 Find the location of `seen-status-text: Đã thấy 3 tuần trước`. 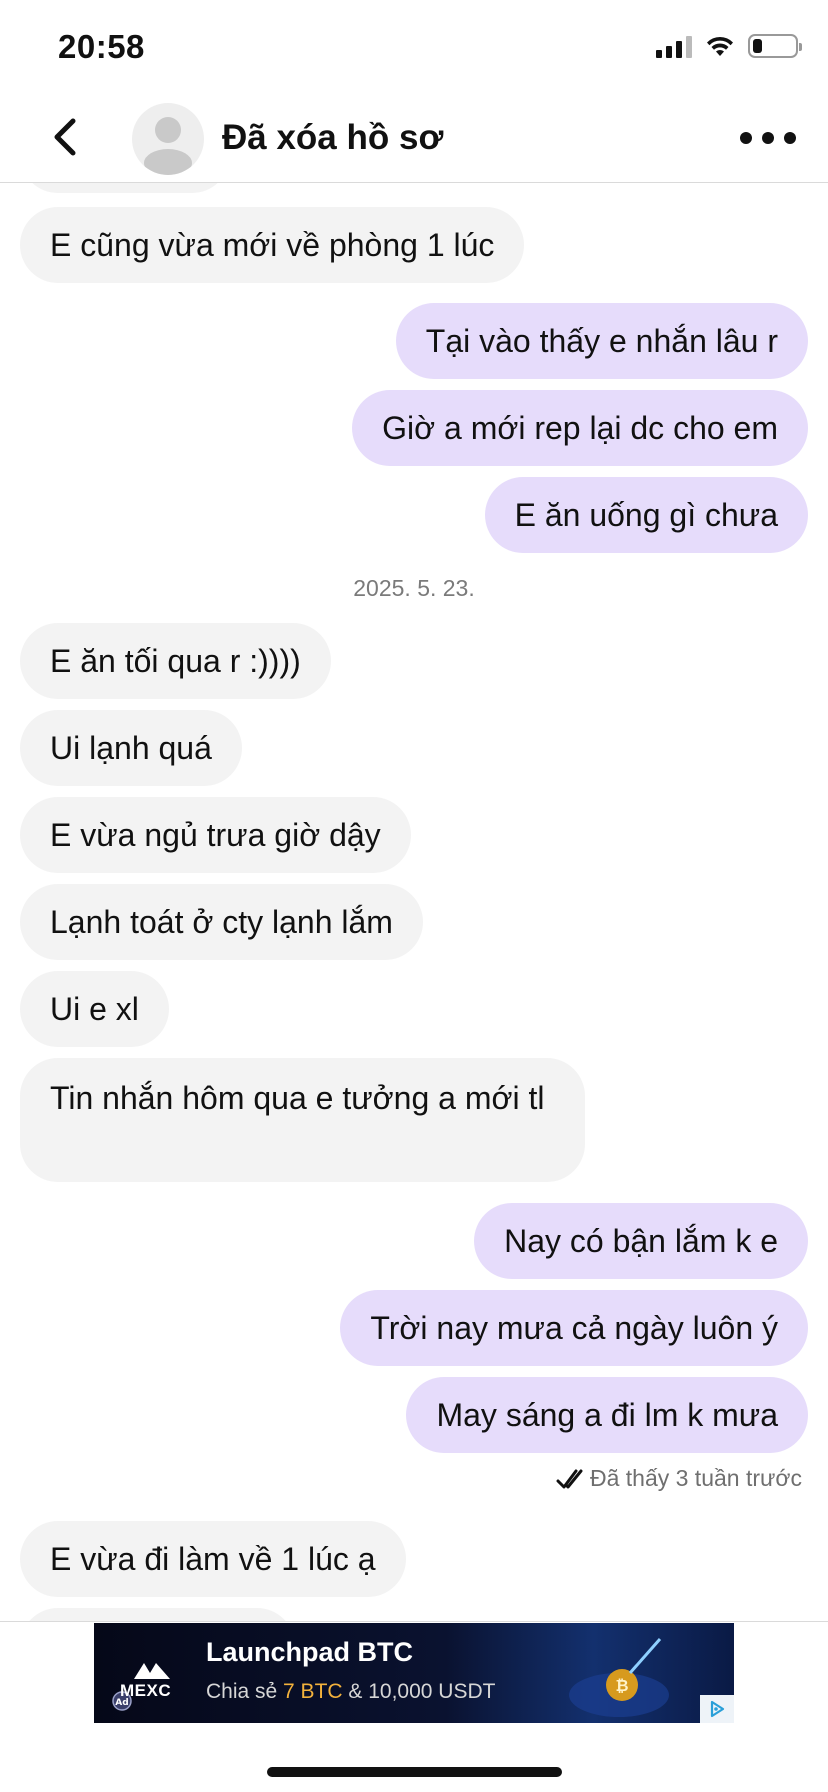

seen-status-text: Đã thấy 3 tuần trước is located at coordinates (695, 1478).